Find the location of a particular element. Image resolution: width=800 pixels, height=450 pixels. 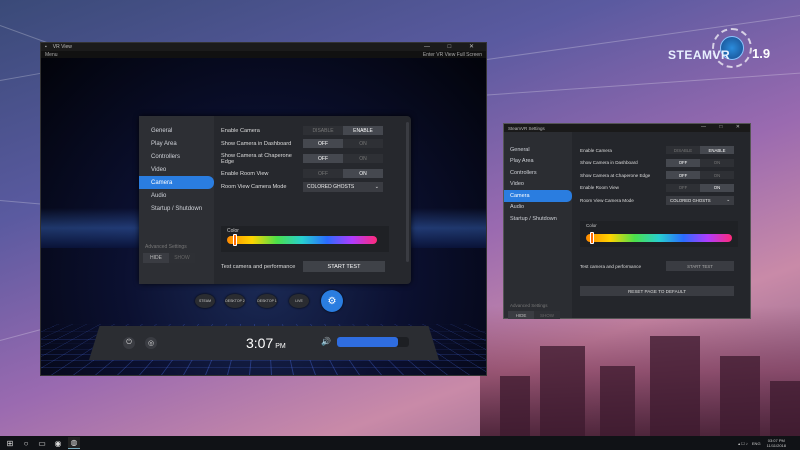

steam-icon: ◉ is located at coordinates (58, 443).